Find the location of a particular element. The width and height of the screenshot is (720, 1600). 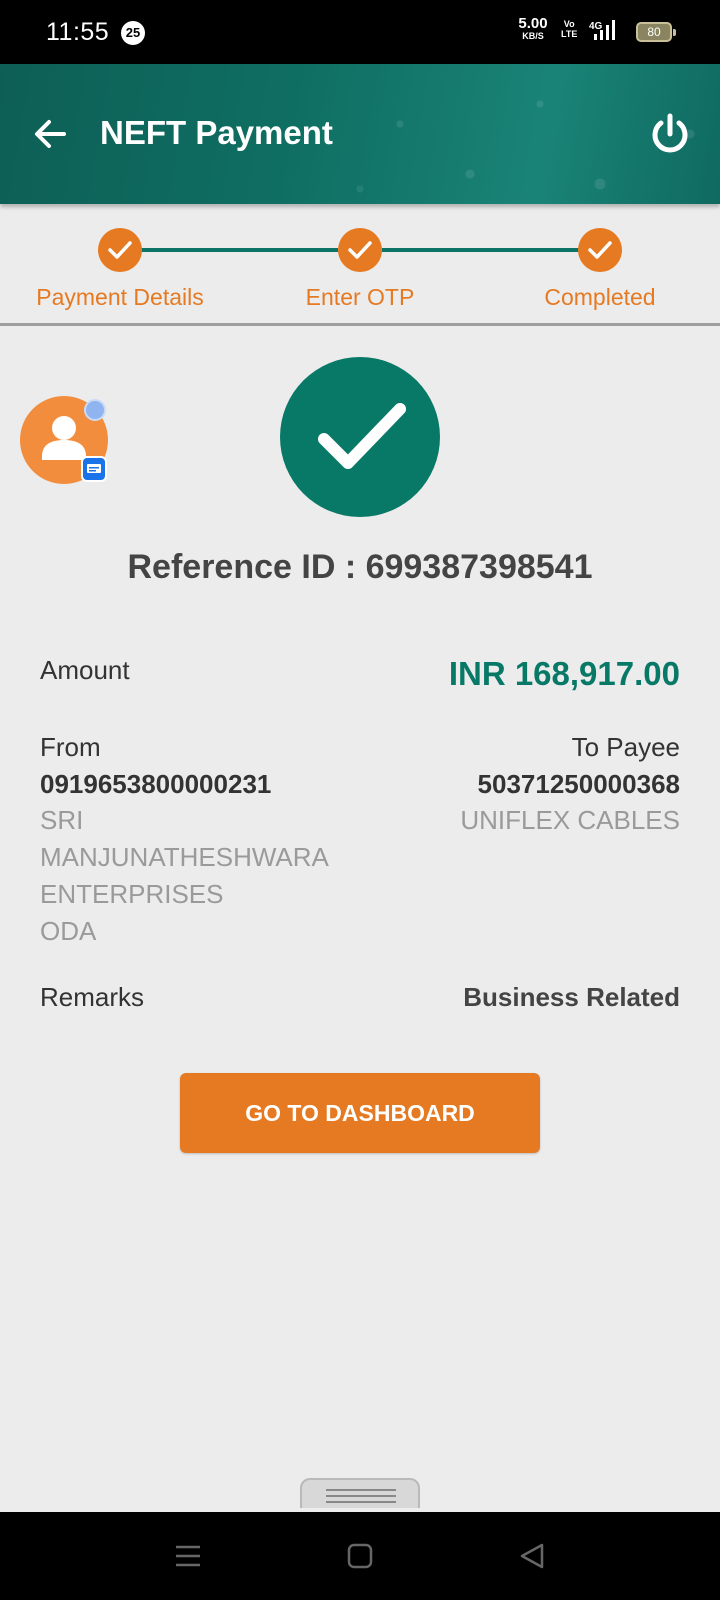

from-name-line: SRI is located at coordinates (62, 820).